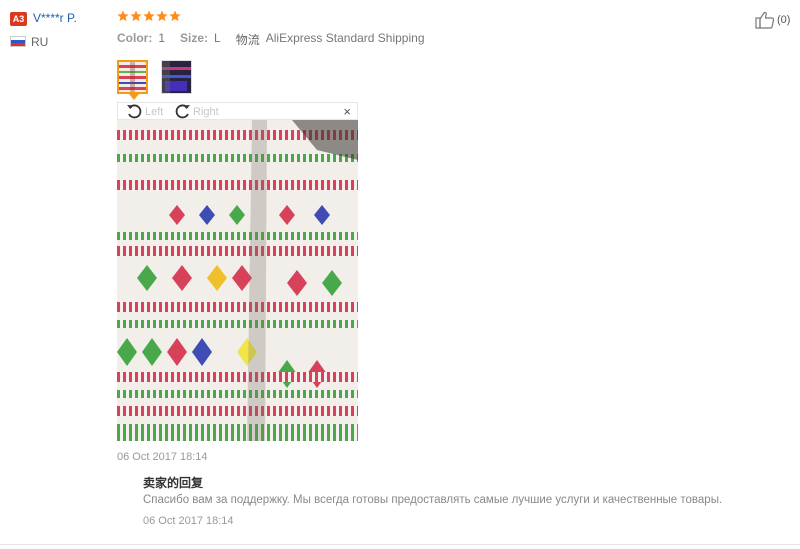 This screenshot has width=800, height=549. Describe the element at coordinates (55, 18) in the screenshot. I see `reviewer-name: V****r P.` at that location.